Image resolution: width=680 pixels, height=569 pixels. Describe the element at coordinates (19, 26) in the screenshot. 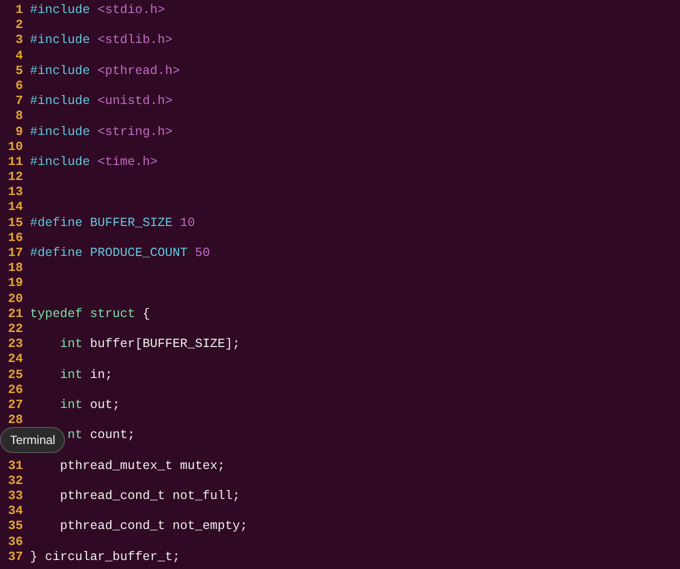

I see `line-number: 2` at that location.